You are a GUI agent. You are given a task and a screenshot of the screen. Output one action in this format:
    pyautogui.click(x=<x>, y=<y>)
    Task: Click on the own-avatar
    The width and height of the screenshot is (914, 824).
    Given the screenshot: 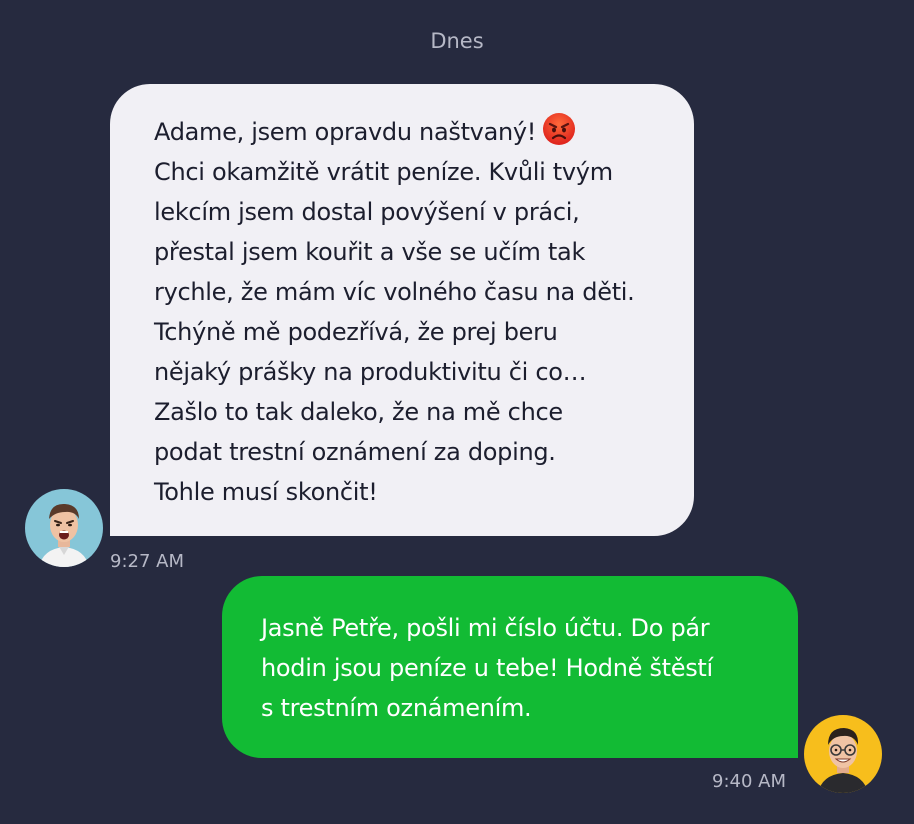 What is the action you would take?
    pyautogui.click(x=843, y=754)
    